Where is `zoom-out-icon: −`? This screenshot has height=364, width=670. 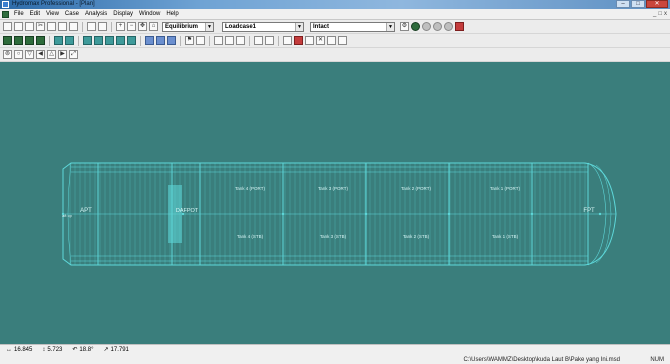
zoom-out-icon: − is located at coordinates (131, 26).